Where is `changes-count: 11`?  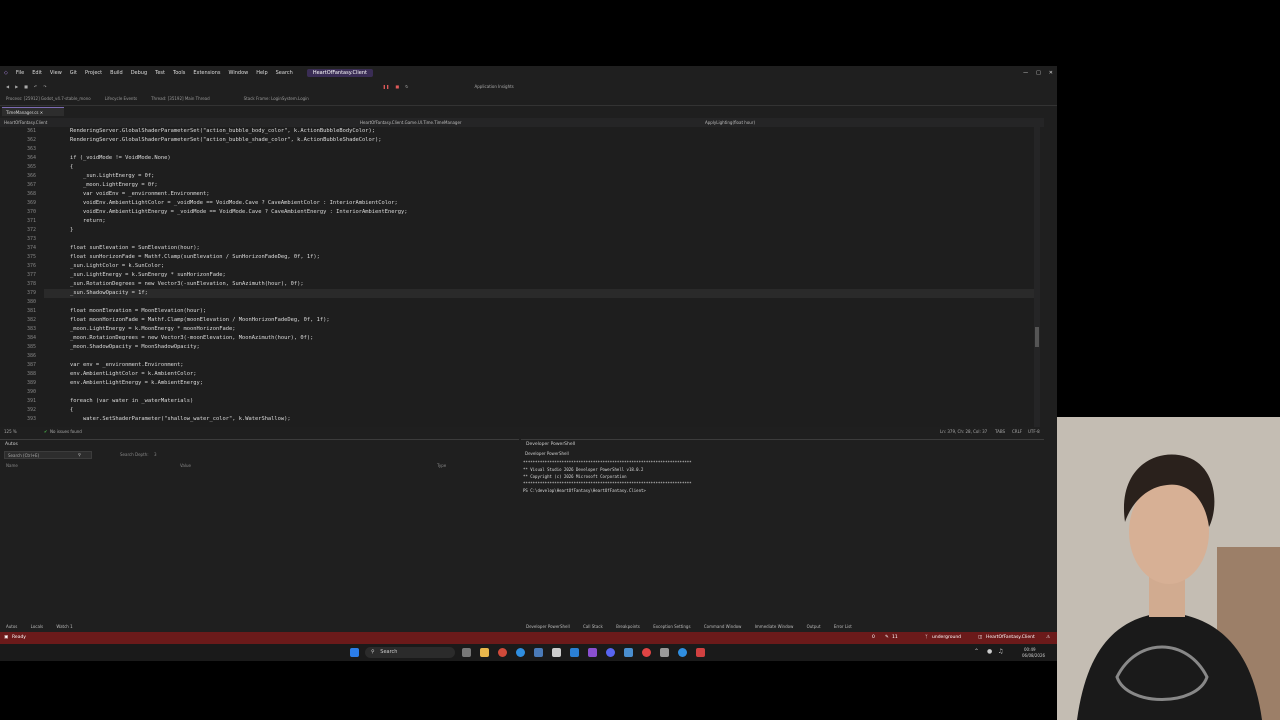
changes-count: 11 is located at coordinates (895, 638).